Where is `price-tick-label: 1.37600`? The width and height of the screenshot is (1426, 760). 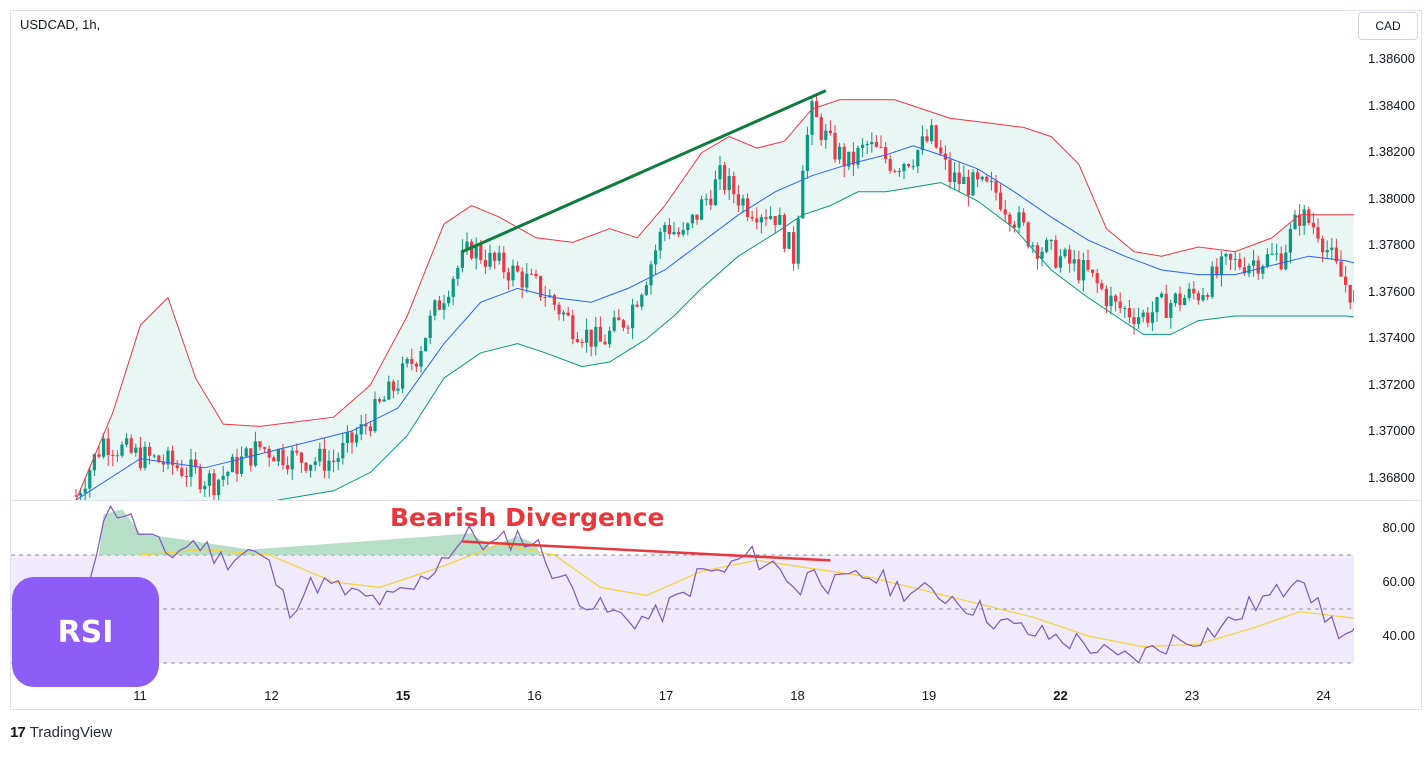 price-tick-label: 1.37600 is located at coordinates (1391, 291).